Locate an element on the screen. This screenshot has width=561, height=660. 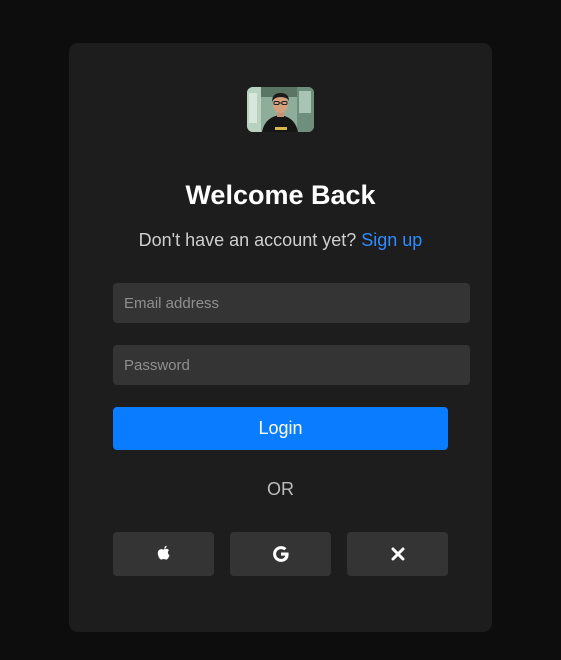
page-title: Welcome Back is located at coordinates (280, 195).